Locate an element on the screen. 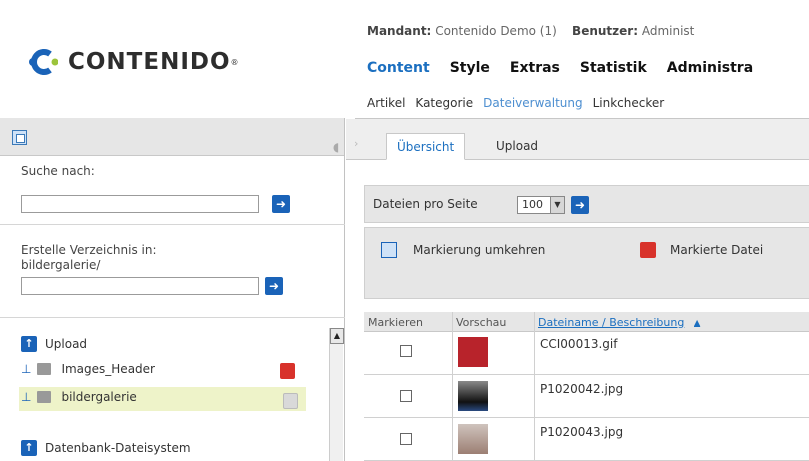  create-dir-label: Erstelle Verzeichnis in: is located at coordinates (89, 250).